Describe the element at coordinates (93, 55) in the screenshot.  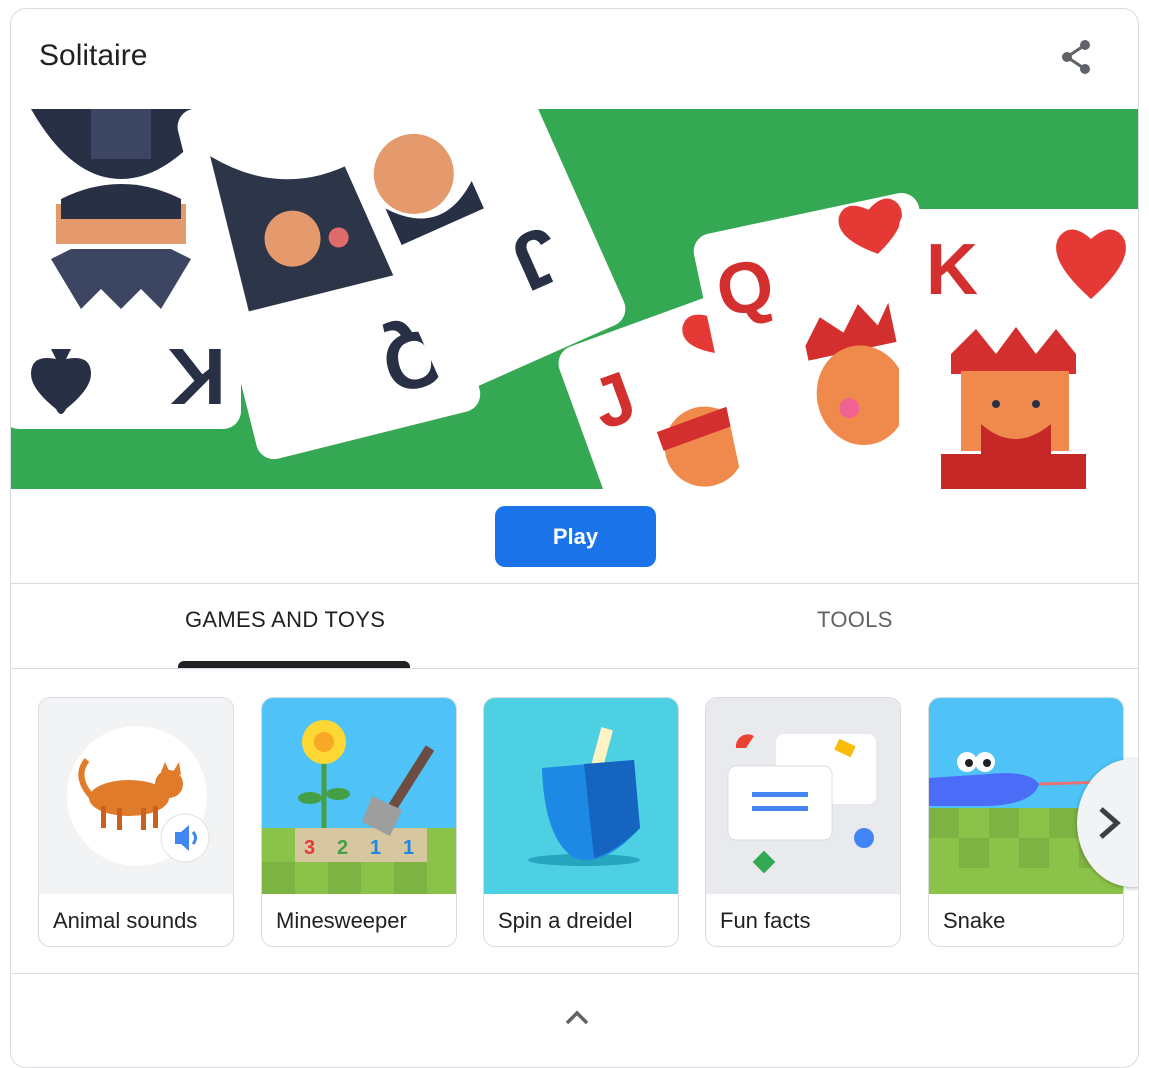
I see `page-title: Solitaire` at that location.